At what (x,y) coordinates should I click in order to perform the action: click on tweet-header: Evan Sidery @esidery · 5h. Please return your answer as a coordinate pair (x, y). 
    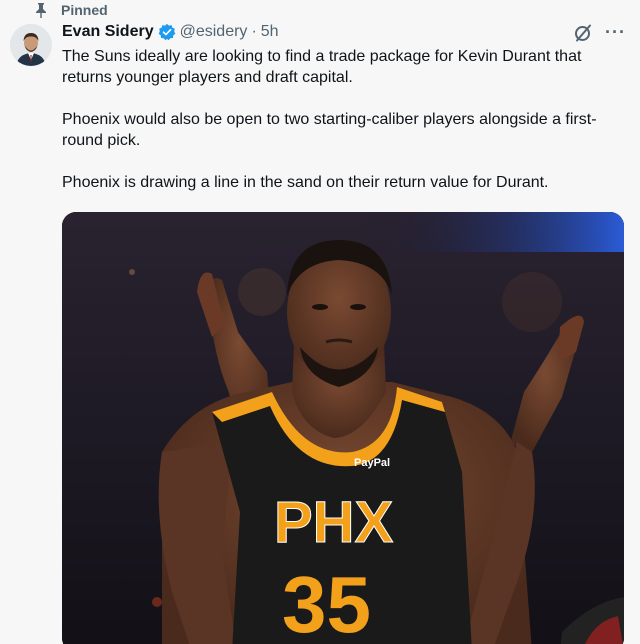
    Looking at the image, I should click on (170, 32).